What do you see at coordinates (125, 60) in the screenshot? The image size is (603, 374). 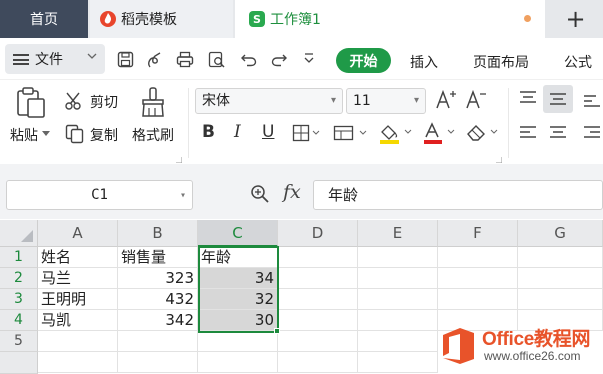 I see `save-icon` at bounding box center [125, 60].